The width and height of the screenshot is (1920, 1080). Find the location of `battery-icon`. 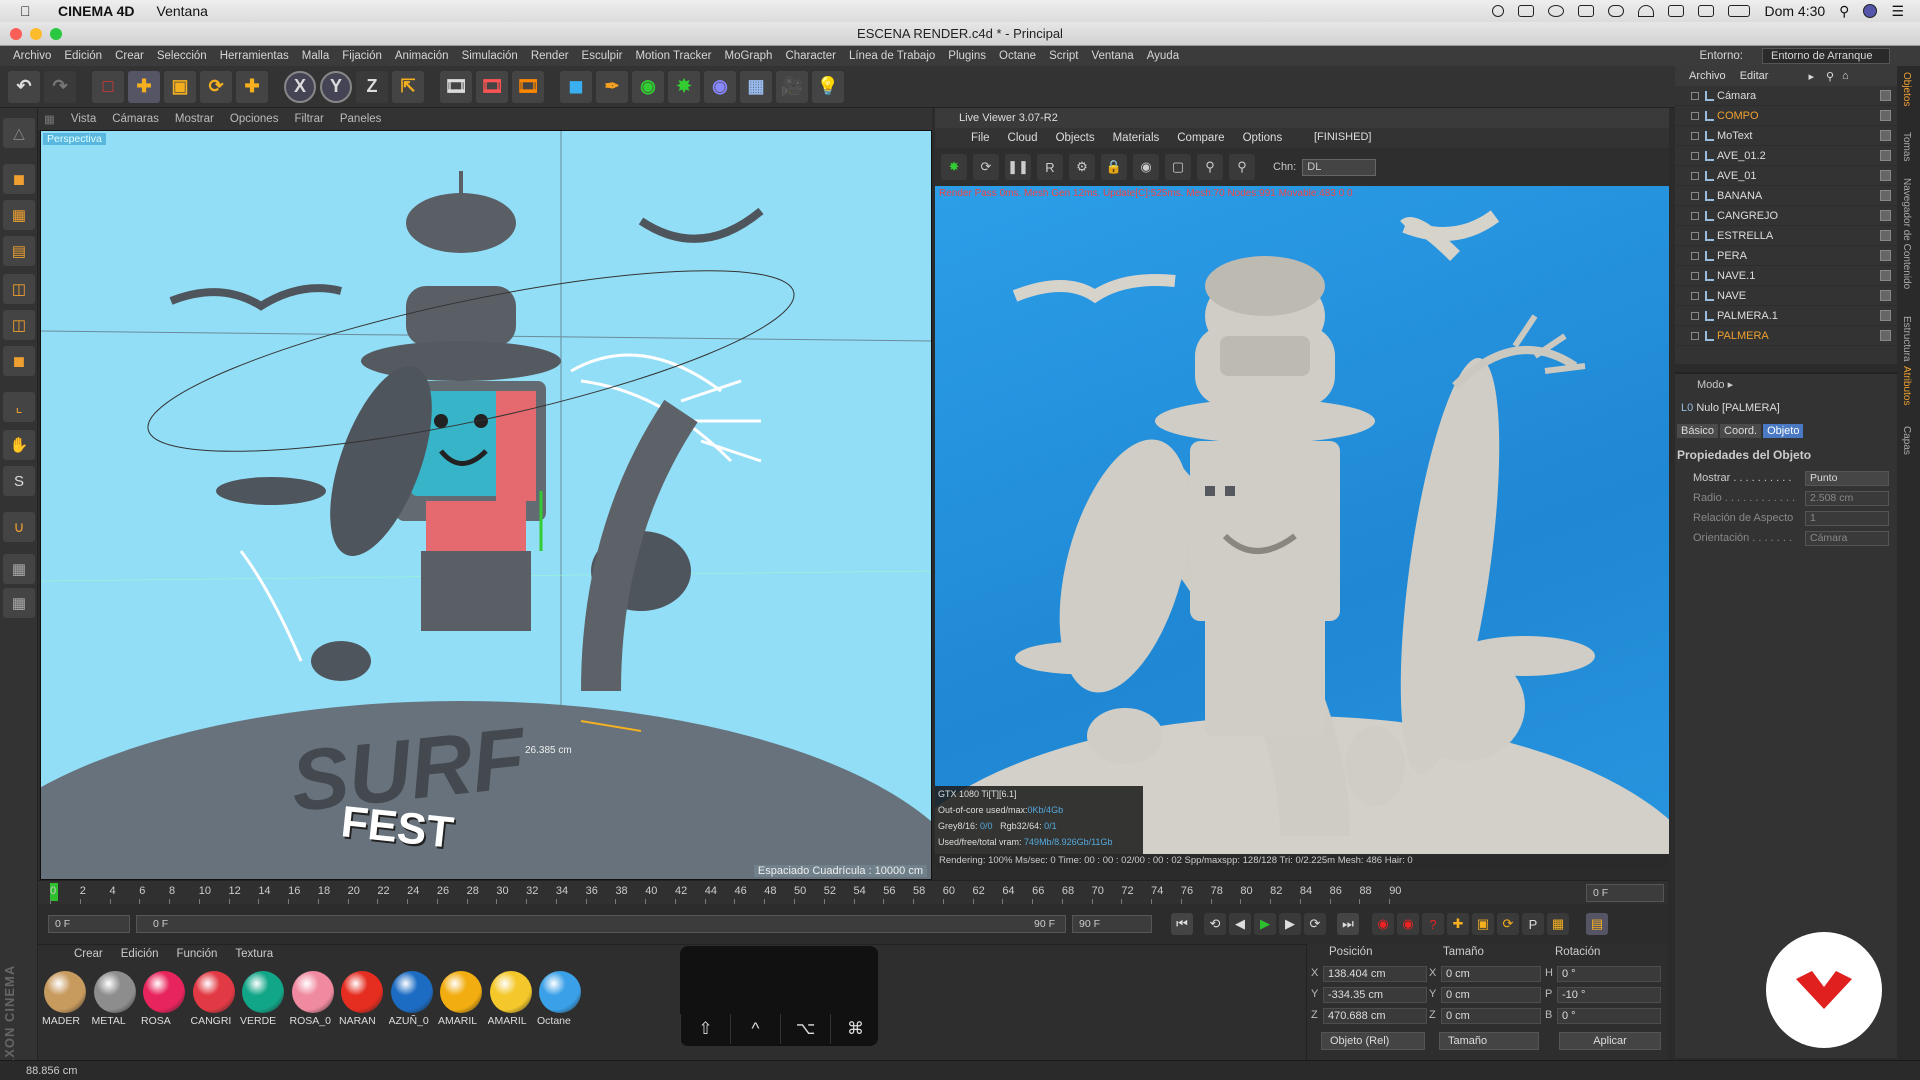

battery-icon is located at coordinates (1739, 11).